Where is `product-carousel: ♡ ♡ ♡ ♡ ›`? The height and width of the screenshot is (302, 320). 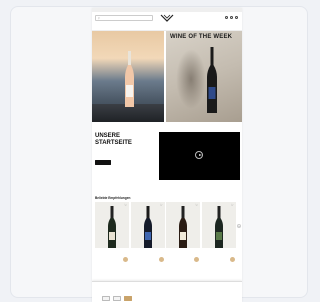
product-carousel: ♡ ♡ ♡ ♡ › is located at coordinates (167, 232).